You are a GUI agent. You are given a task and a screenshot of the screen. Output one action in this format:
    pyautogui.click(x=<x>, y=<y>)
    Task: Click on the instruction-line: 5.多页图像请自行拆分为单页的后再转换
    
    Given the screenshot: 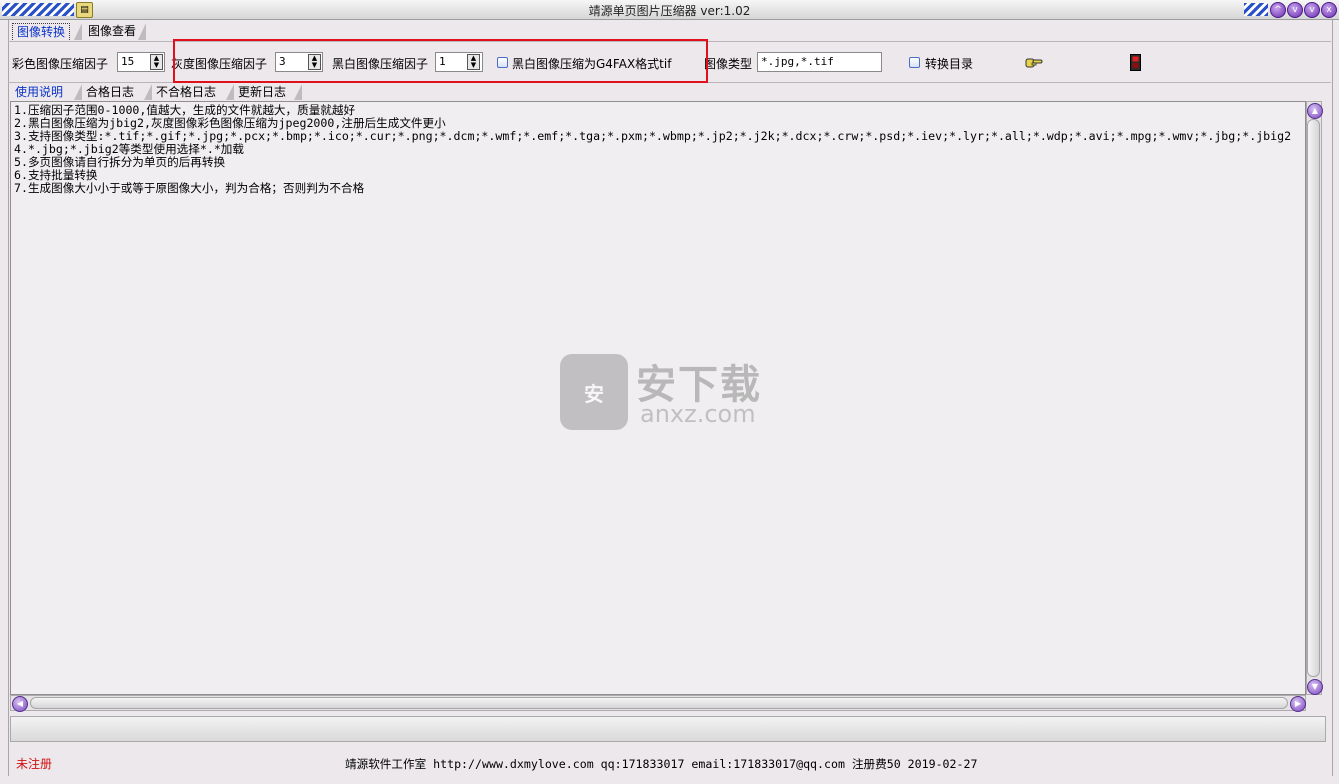 What is the action you would take?
    pyautogui.click(x=120, y=162)
    